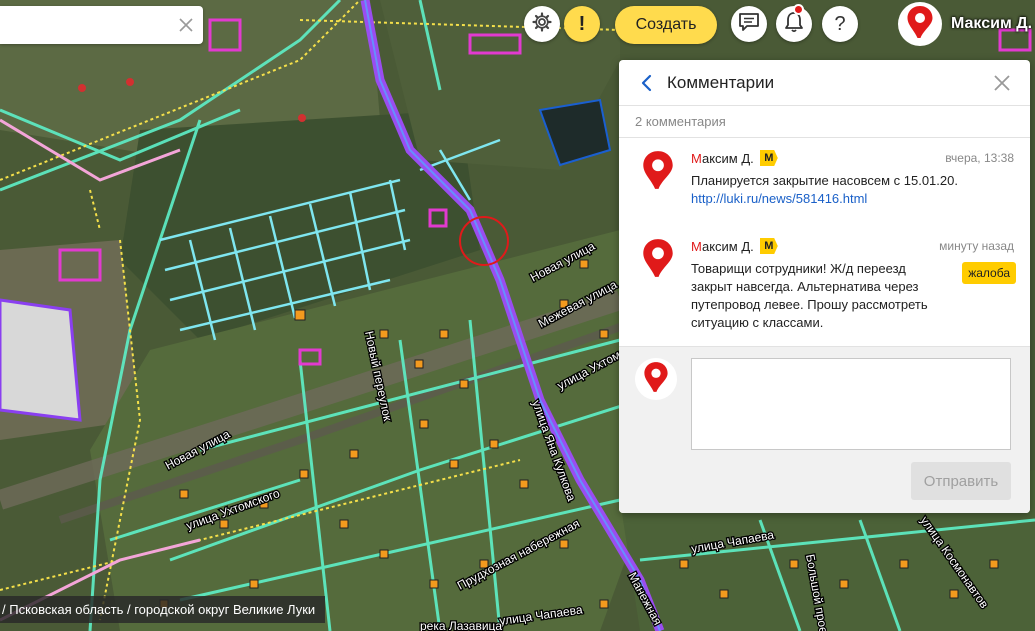 This screenshot has width=1035, height=631. Describe the element at coordinates (976, 246) in the screenshot. I see `comment-time: минуту назад` at that location.